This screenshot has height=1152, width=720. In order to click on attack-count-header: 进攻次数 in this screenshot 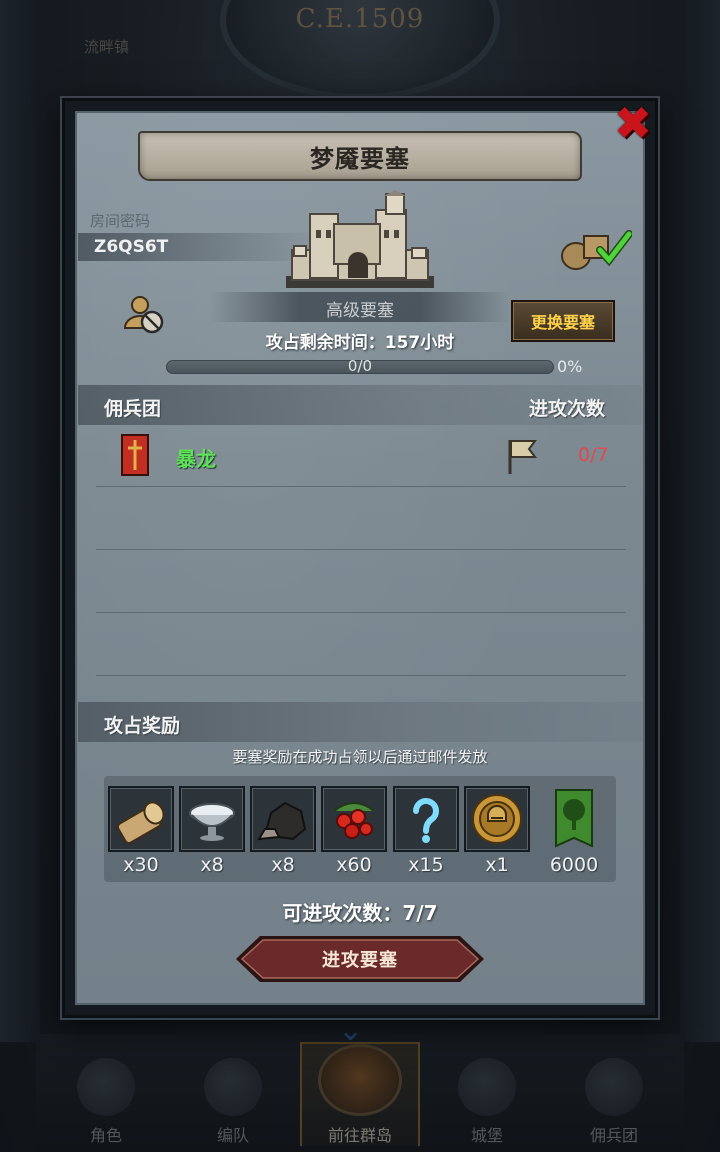, I will do `click(567, 409)`.